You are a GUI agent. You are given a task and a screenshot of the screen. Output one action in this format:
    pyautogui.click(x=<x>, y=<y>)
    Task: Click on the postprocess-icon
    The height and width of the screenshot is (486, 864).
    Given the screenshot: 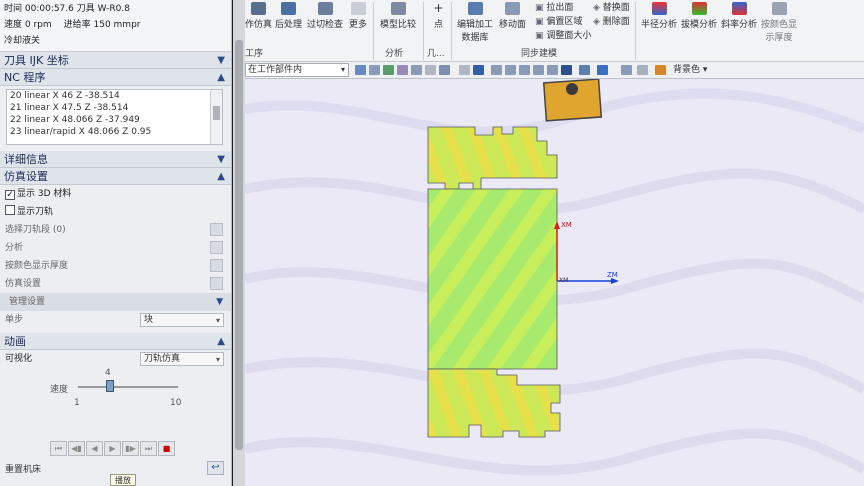 What is the action you would take?
    pyautogui.click(x=288, y=8)
    